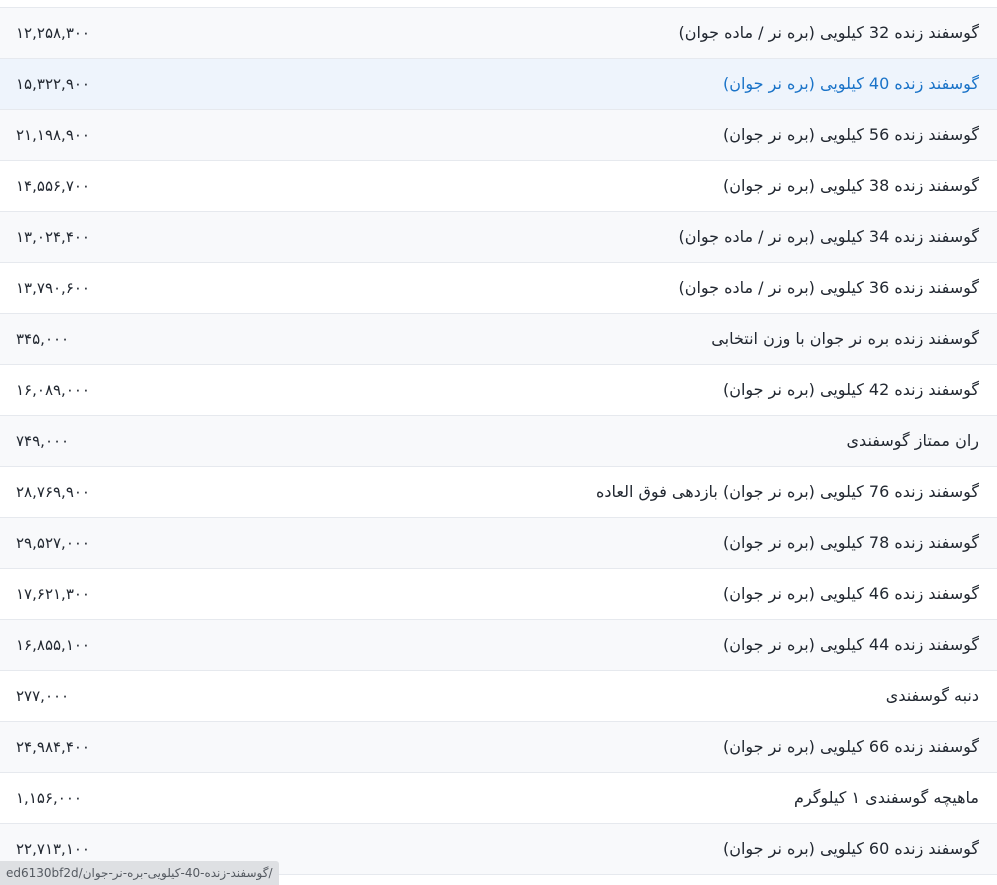  What do you see at coordinates (53, 645) in the screenshot?
I see `product-price: ۱۶,۸۵۵,۱۰۰` at bounding box center [53, 645].